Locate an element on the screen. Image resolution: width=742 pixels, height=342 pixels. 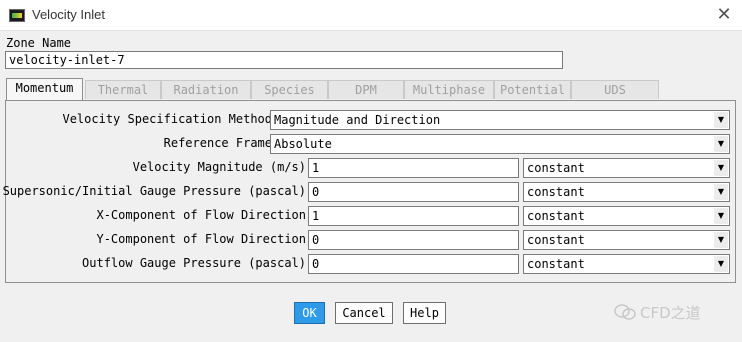
help-button: Help is located at coordinates (424, 313).